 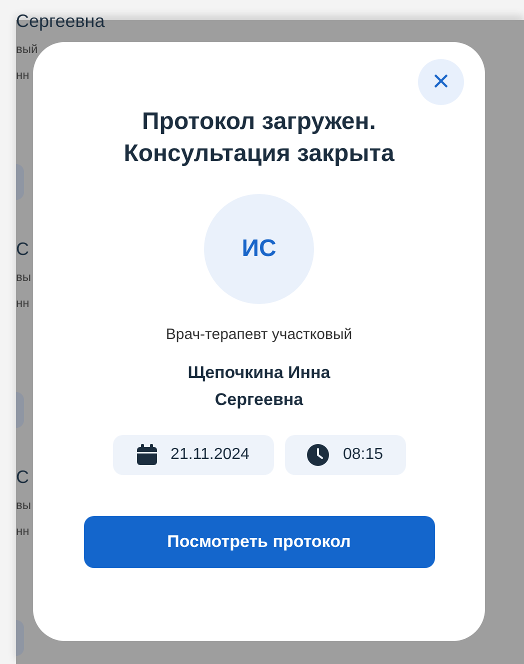 I want to click on doctor-avatar: ИС, so click(x=259, y=249).